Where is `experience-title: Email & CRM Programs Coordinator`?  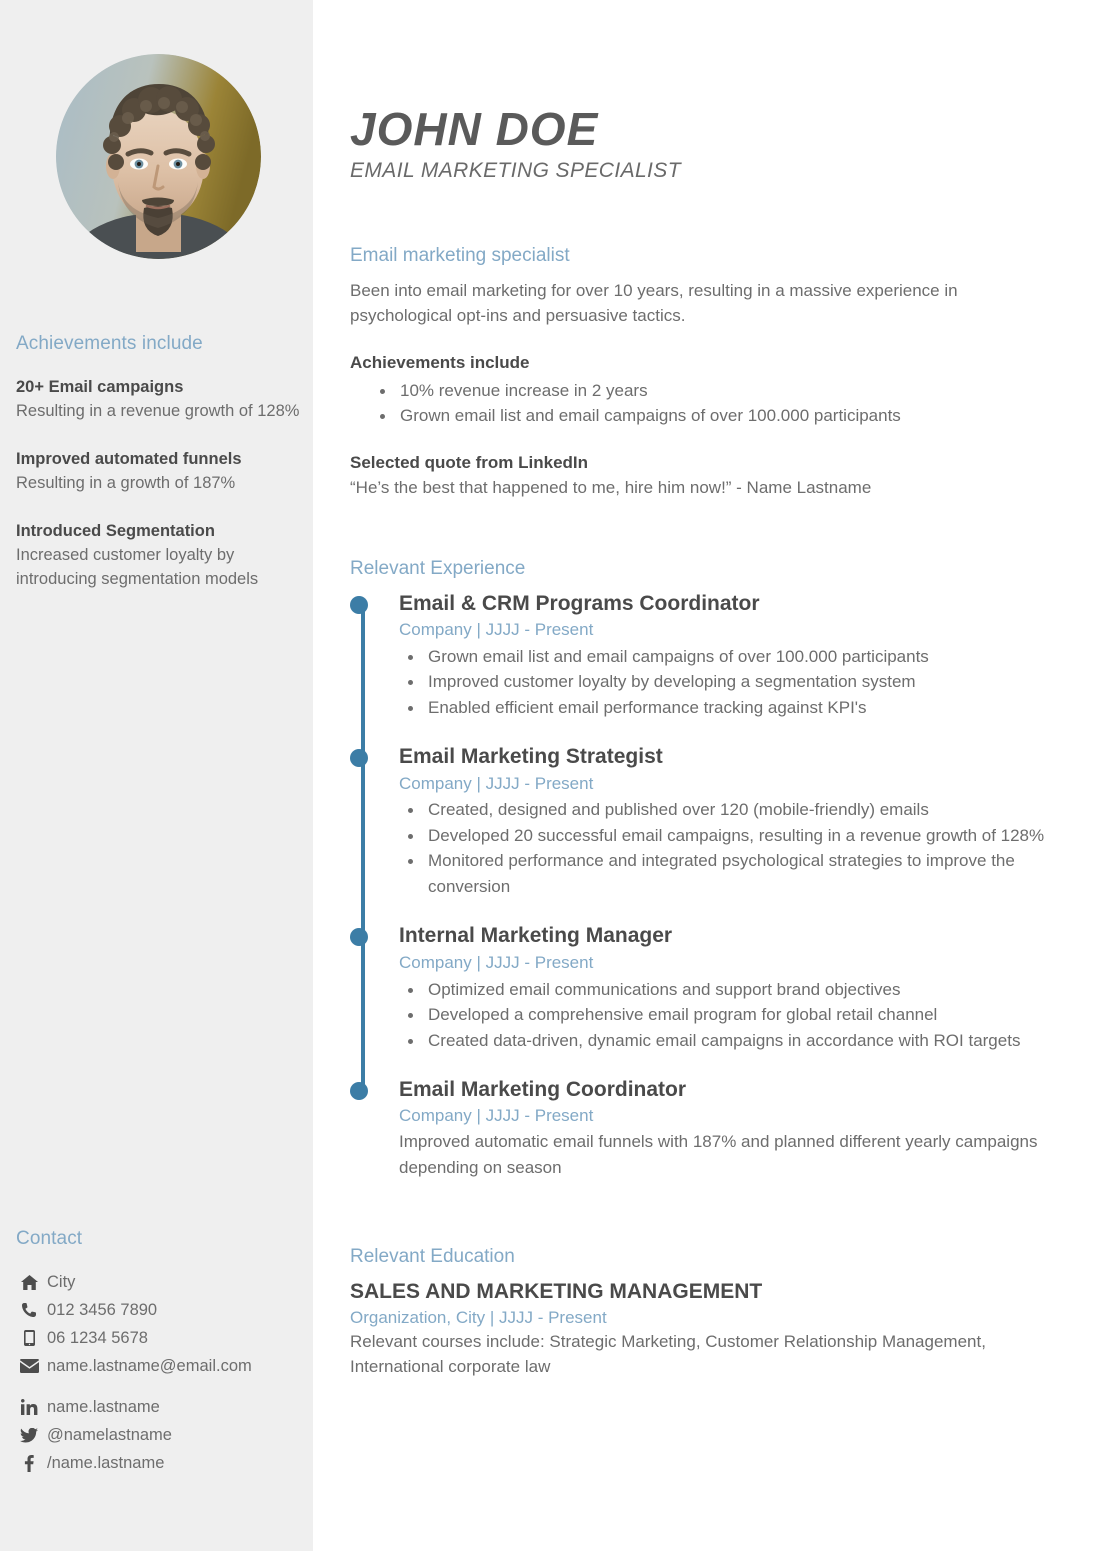
experience-title: Email & CRM Programs Coordinator is located at coordinates (579, 603).